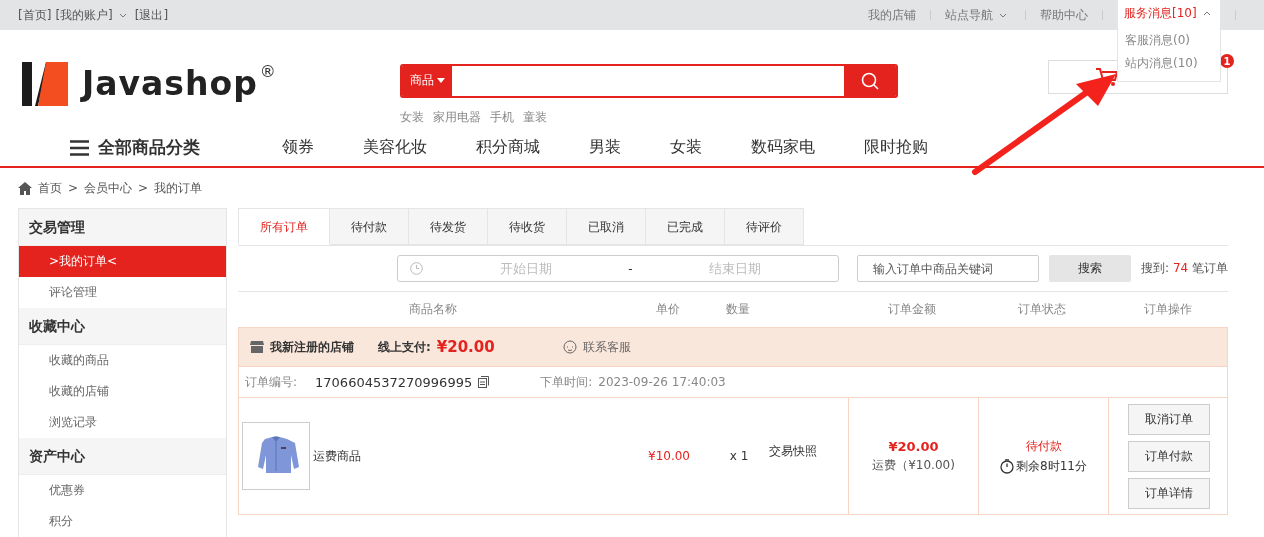  I want to click on order-number-label: 订单编号:, so click(271, 382).